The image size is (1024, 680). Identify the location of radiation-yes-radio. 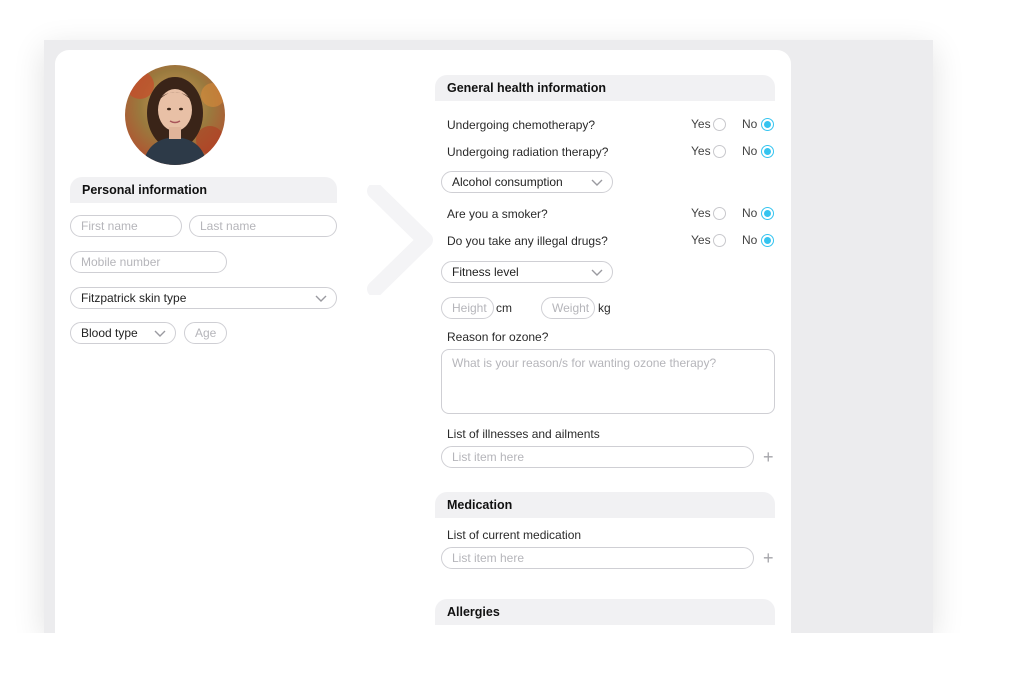
(719, 151).